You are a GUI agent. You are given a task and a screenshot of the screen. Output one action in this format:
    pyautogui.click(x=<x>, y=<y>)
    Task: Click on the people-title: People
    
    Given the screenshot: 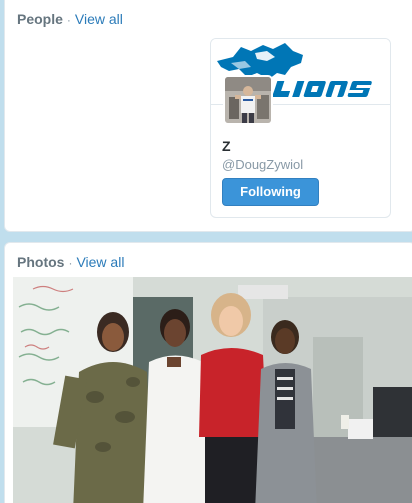 What is the action you would take?
    pyautogui.click(x=40, y=19)
    